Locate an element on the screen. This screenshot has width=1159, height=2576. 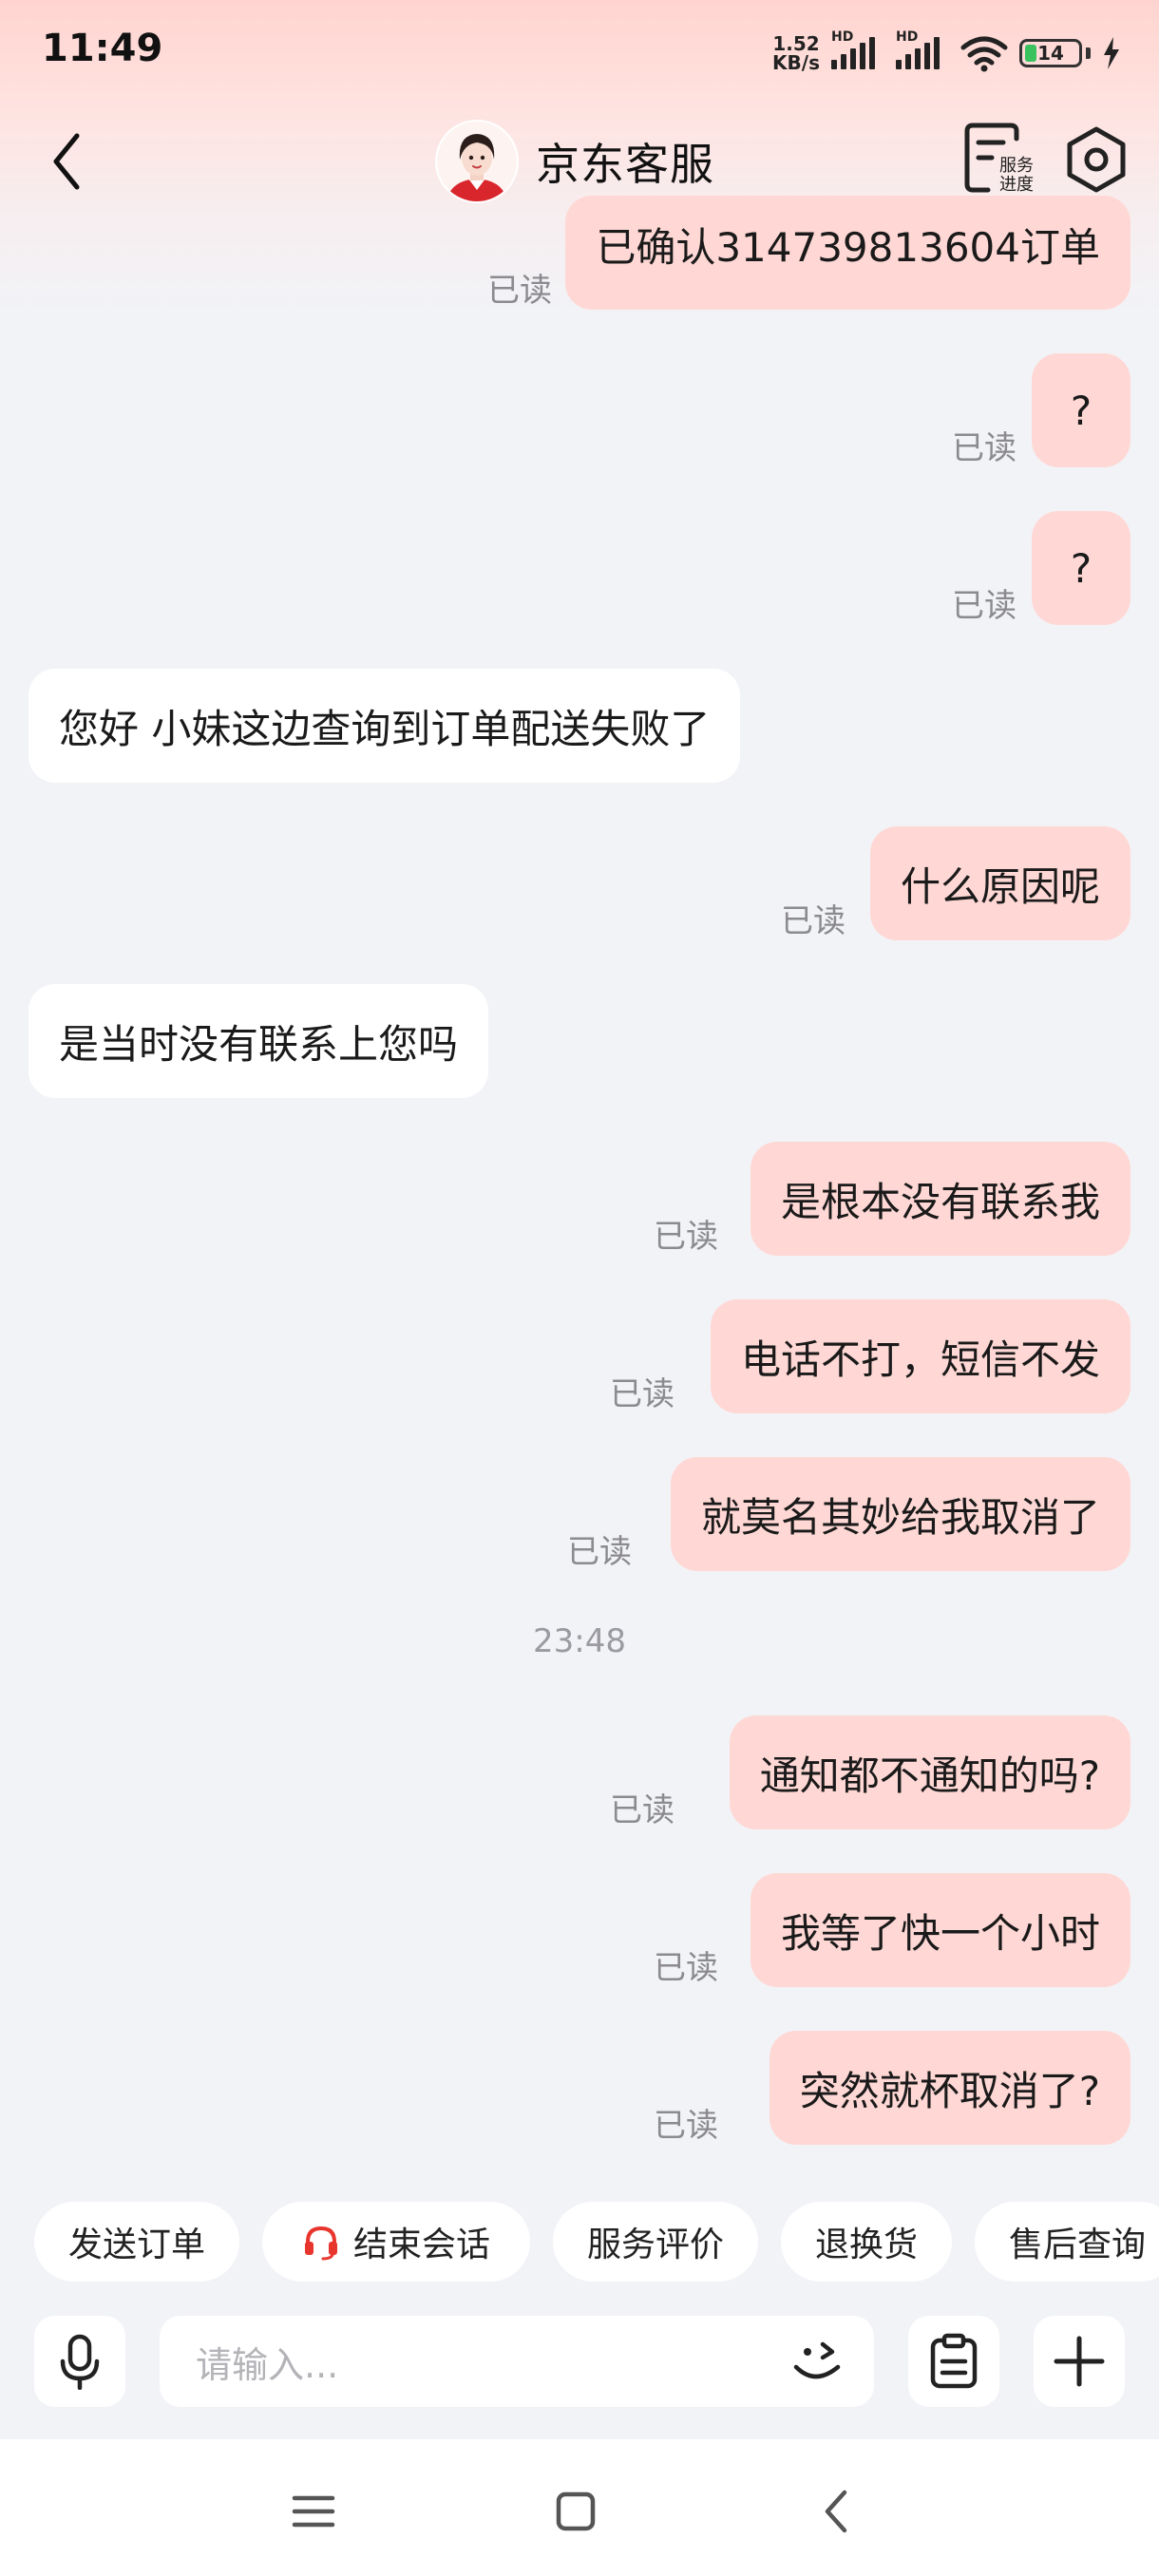
nav-back-button is located at coordinates (836, 2511).